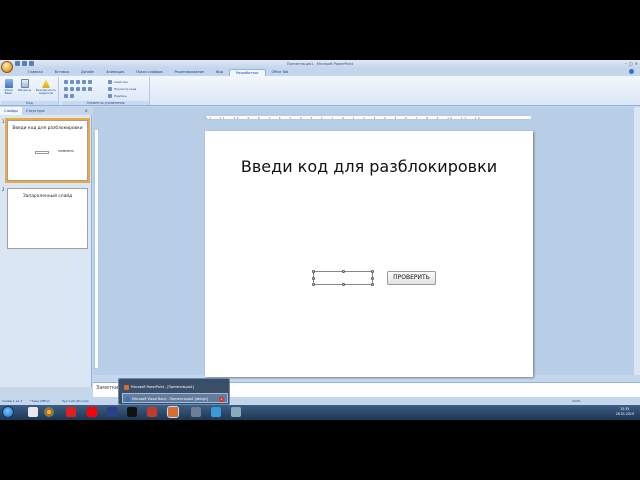 The image size is (640, 480). I want to click on tab-design: Дизайн, so click(87, 72).